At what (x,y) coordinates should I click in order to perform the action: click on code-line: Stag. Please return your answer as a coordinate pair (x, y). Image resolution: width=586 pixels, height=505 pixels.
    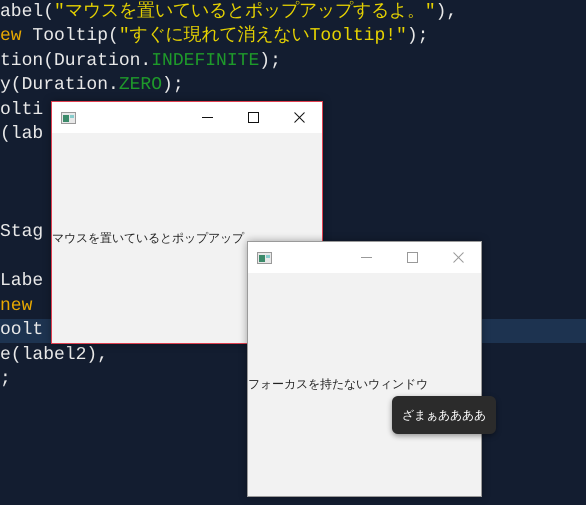
    Looking at the image, I should click on (22, 233).